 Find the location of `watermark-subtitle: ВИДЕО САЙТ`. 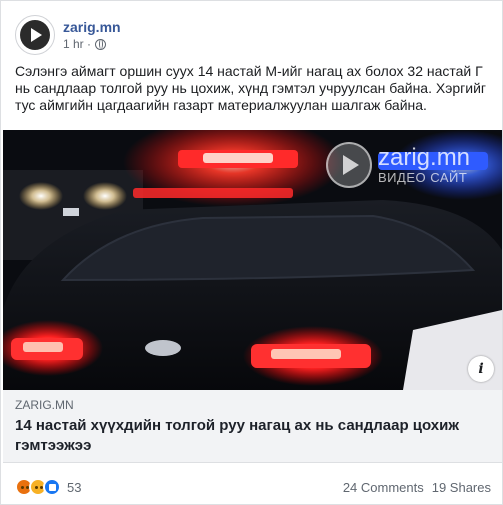

watermark-subtitle: ВИДЕО САЙТ is located at coordinates (423, 177).